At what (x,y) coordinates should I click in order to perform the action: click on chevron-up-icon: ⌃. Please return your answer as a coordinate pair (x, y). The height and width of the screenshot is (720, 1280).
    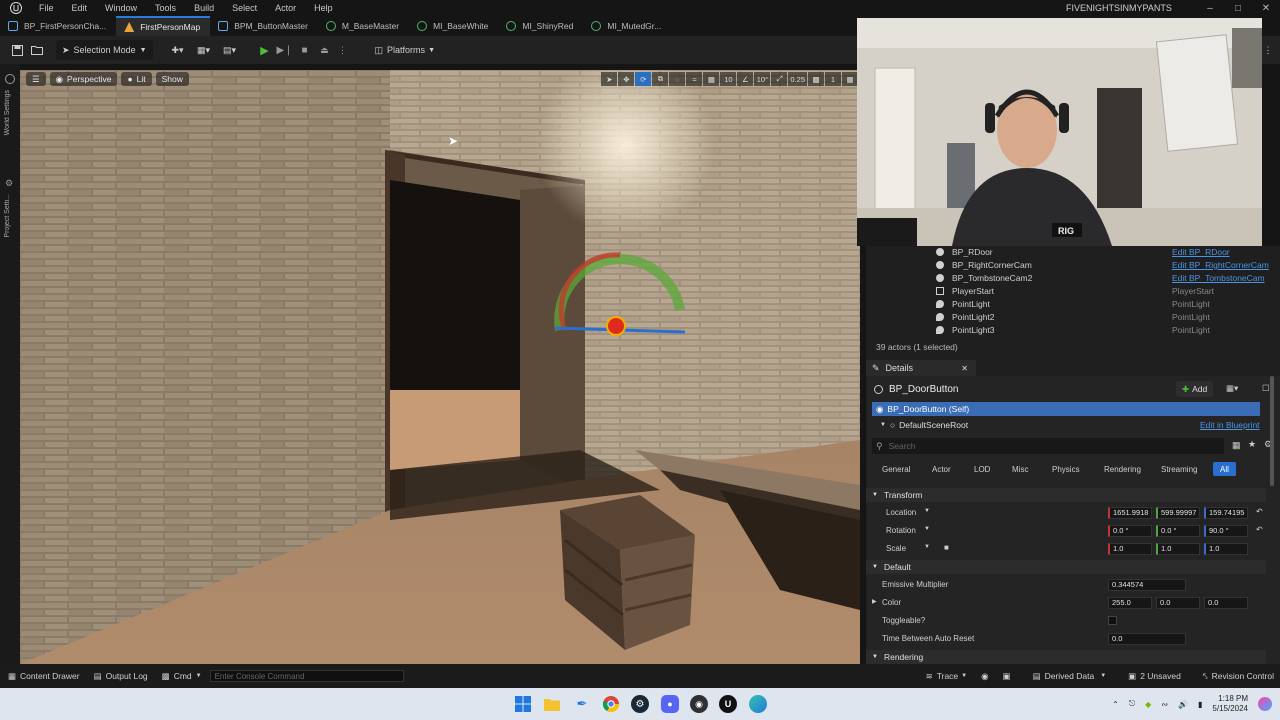
    Looking at the image, I should click on (1115, 704).